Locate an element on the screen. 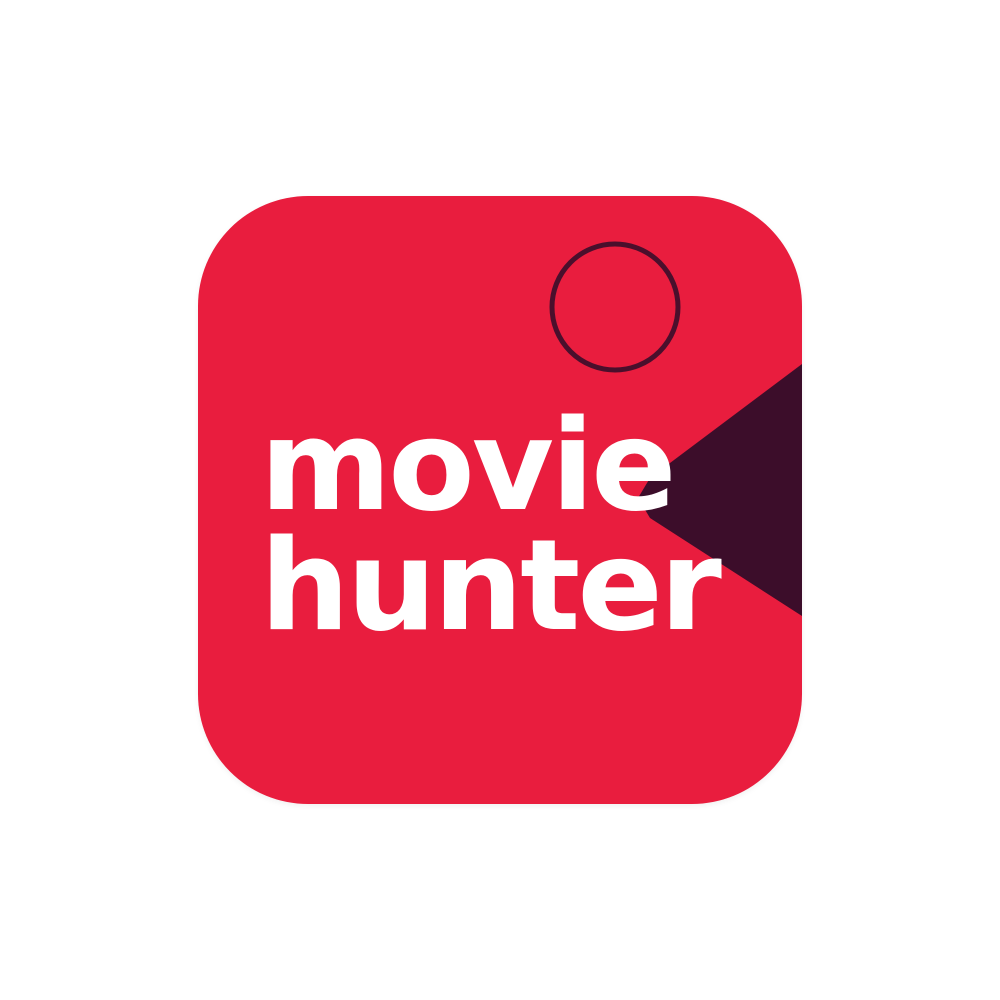  wordmark-line-movie: movie is located at coordinates (468, 465).